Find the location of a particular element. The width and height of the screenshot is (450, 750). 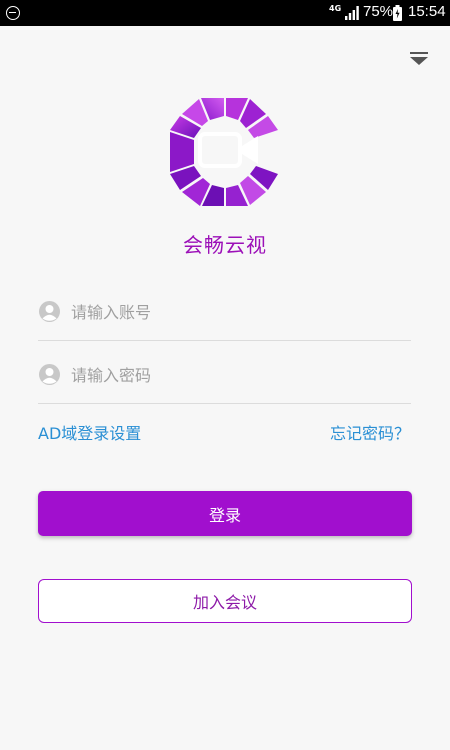

ad-login-settings-link: AD域登录设置 is located at coordinates (89, 432).